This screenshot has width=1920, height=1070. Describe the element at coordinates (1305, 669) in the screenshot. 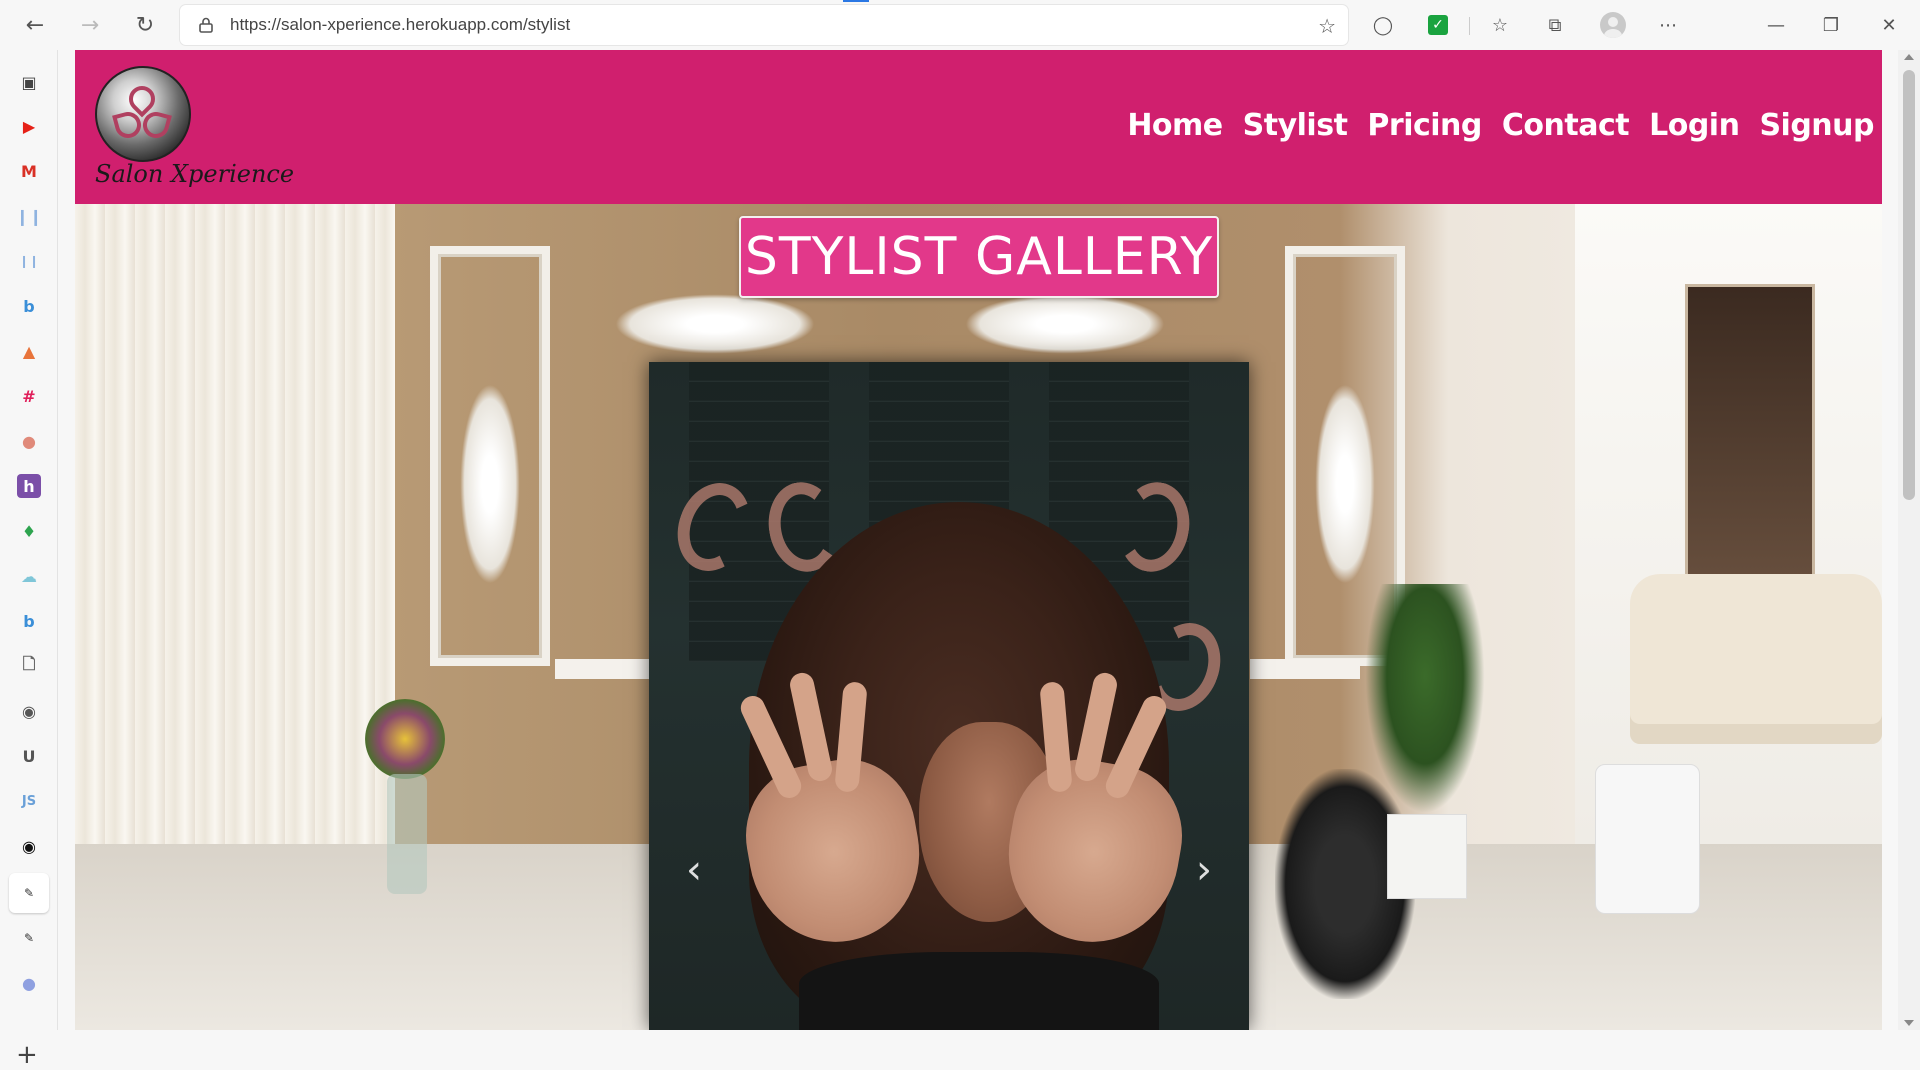

I see `desk` at that location.